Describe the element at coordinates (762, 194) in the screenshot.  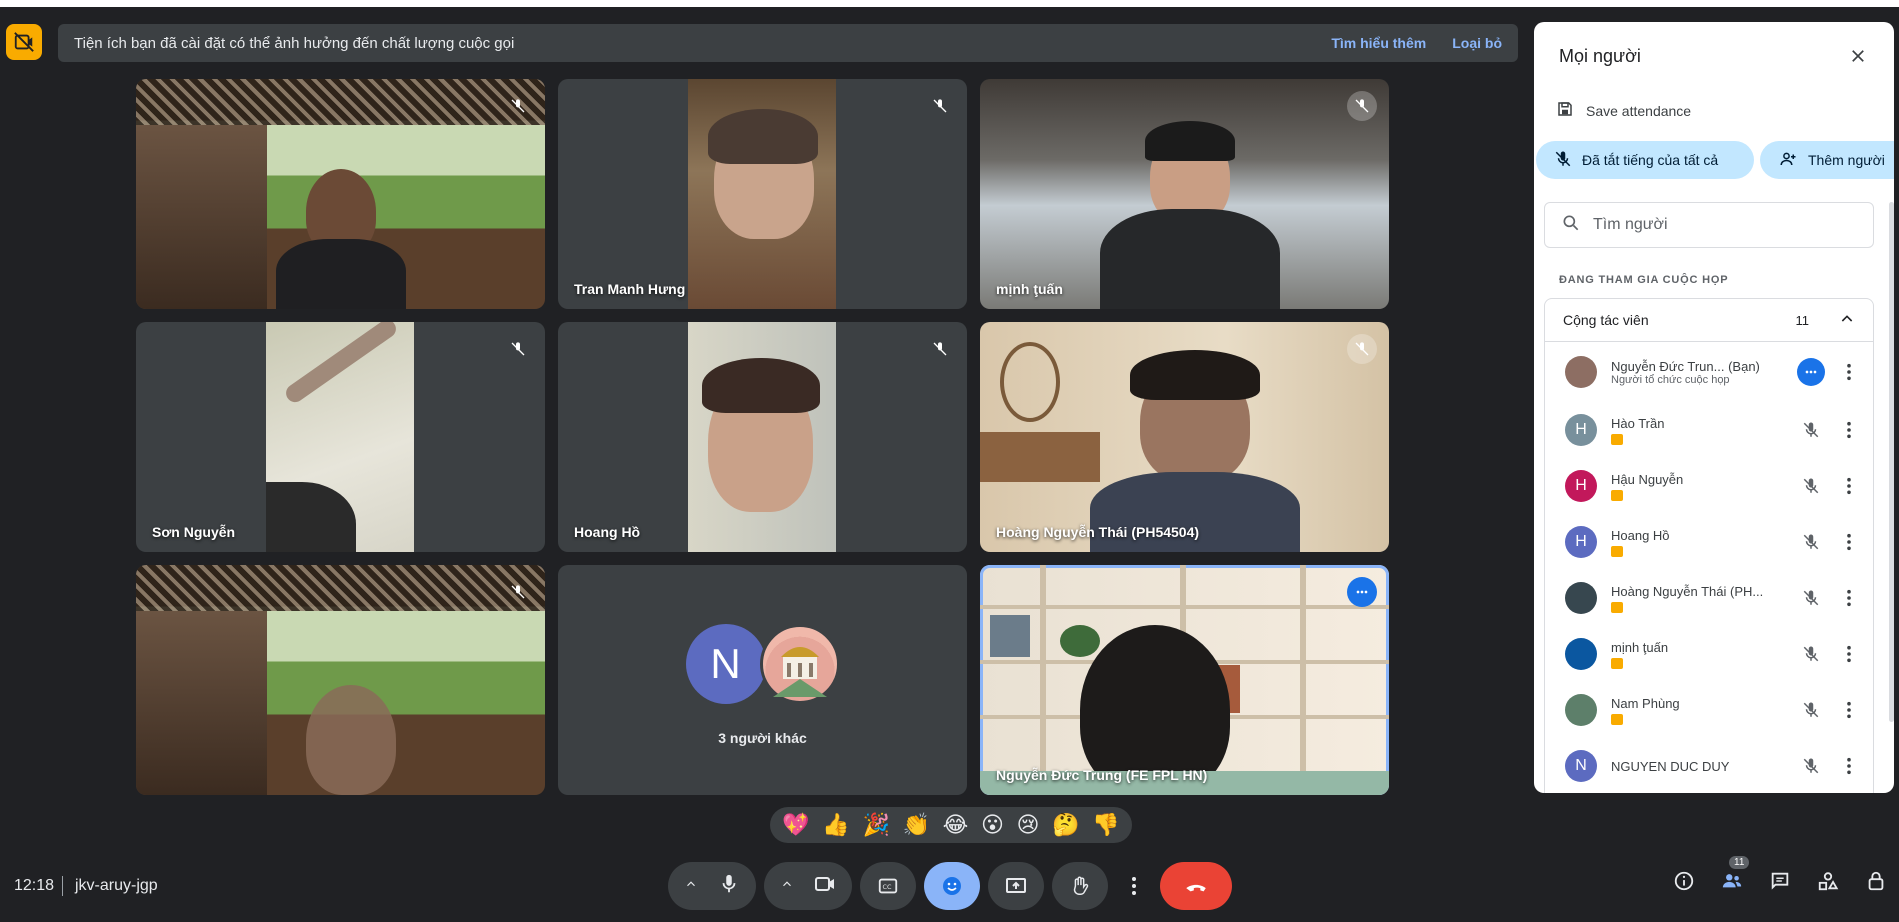
I see `video-tile-tran-manh-hung: Tran Manh Hưng` at that location.